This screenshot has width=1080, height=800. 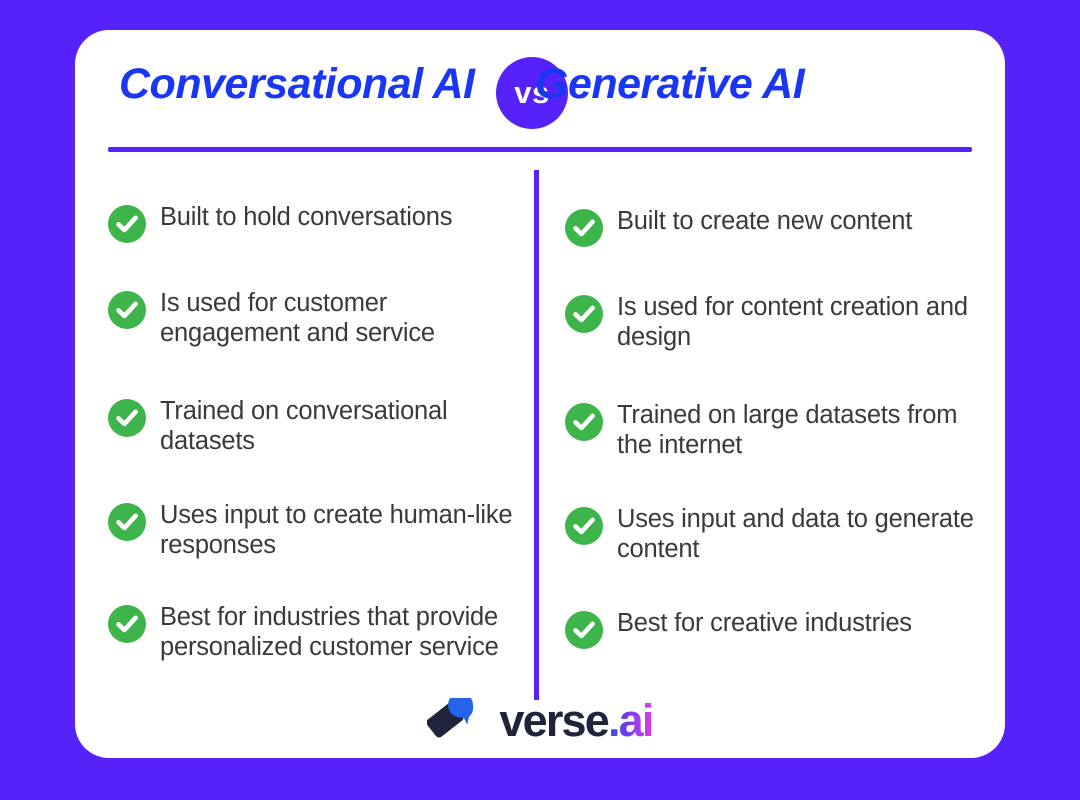 I want to click on list-item: Built to hold conversations, so click(x=313, y=222).